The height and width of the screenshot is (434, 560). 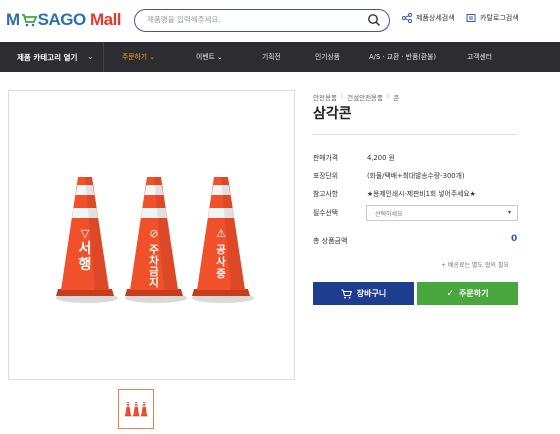 What do you see at coordinates (221, 250) in the screenshot?
I see `cone-label-char: 공` at bounding box center [221, 250].